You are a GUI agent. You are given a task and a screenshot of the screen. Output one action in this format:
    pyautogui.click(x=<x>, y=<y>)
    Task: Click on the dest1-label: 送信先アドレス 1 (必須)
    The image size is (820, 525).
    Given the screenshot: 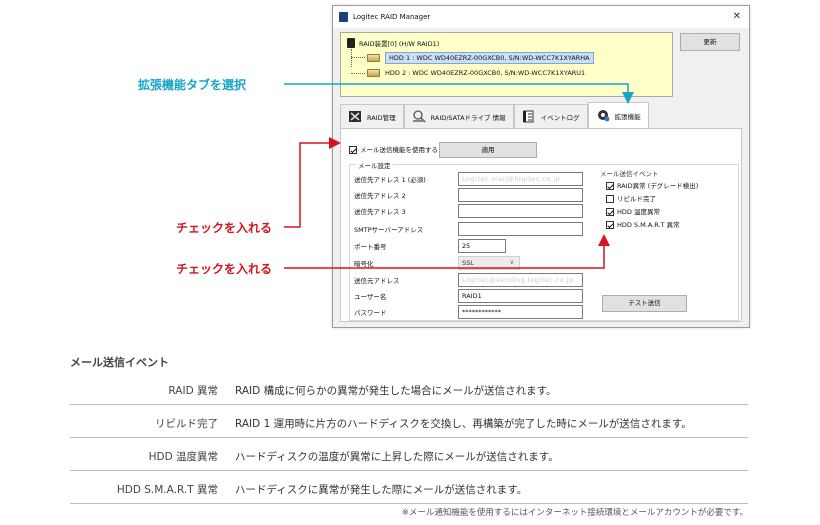 What is the action you would take?
    pyautogui.click(x=390, y=180)
    